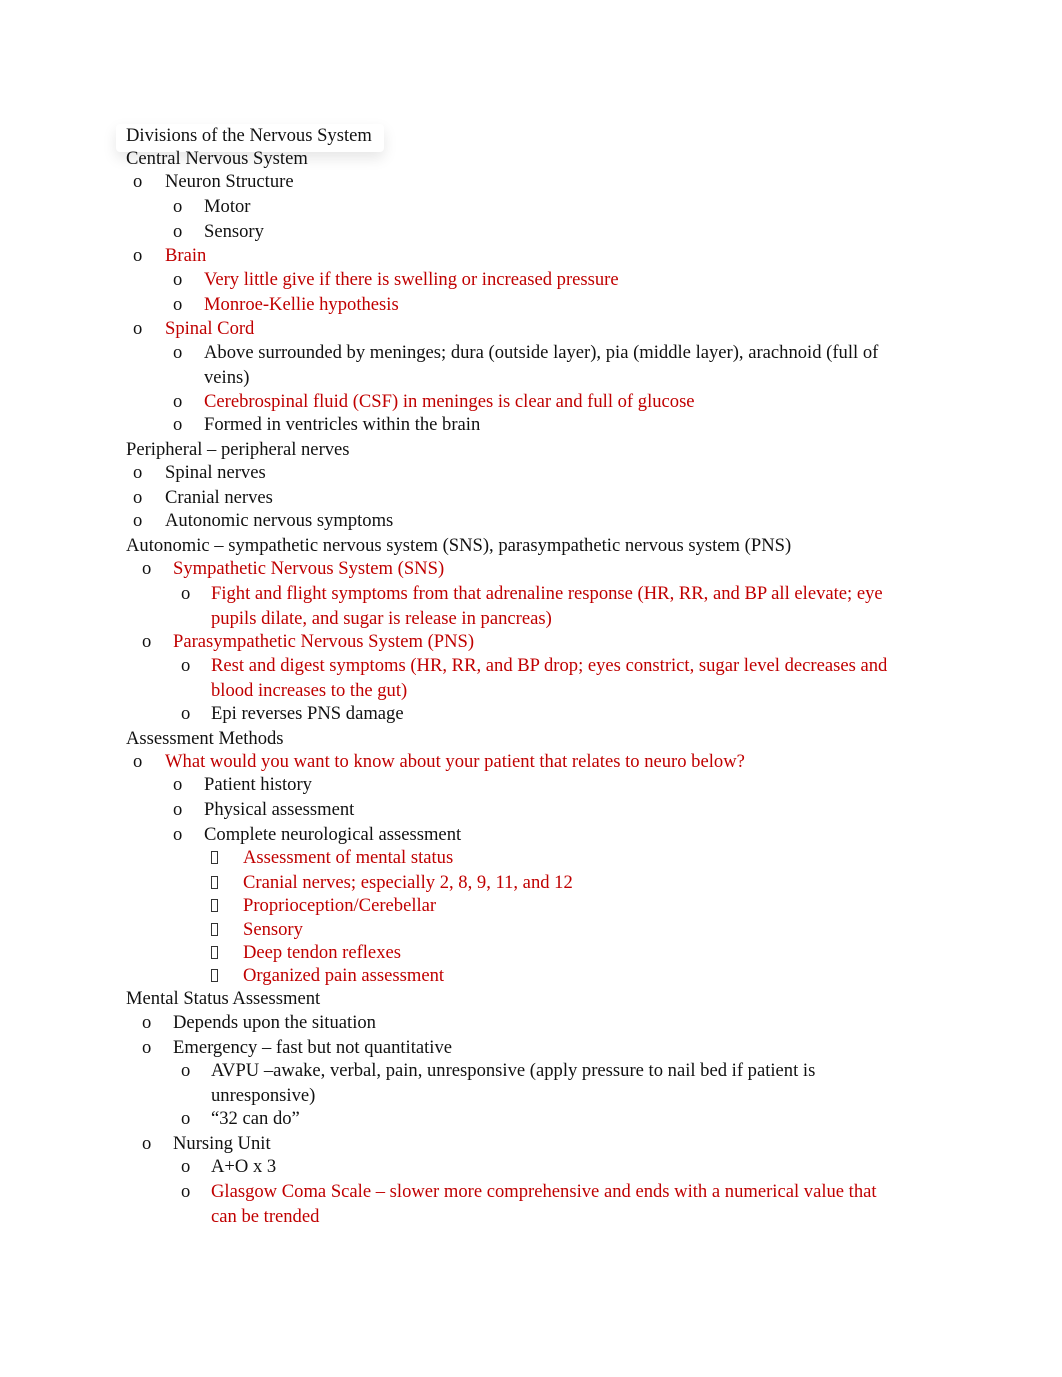 The height and width of the screenshot is (1377, 1062). Describe the element at coordinates (307, 713) in the screenshot. I see `list-item: Epi reverses PNS damage` at that location.